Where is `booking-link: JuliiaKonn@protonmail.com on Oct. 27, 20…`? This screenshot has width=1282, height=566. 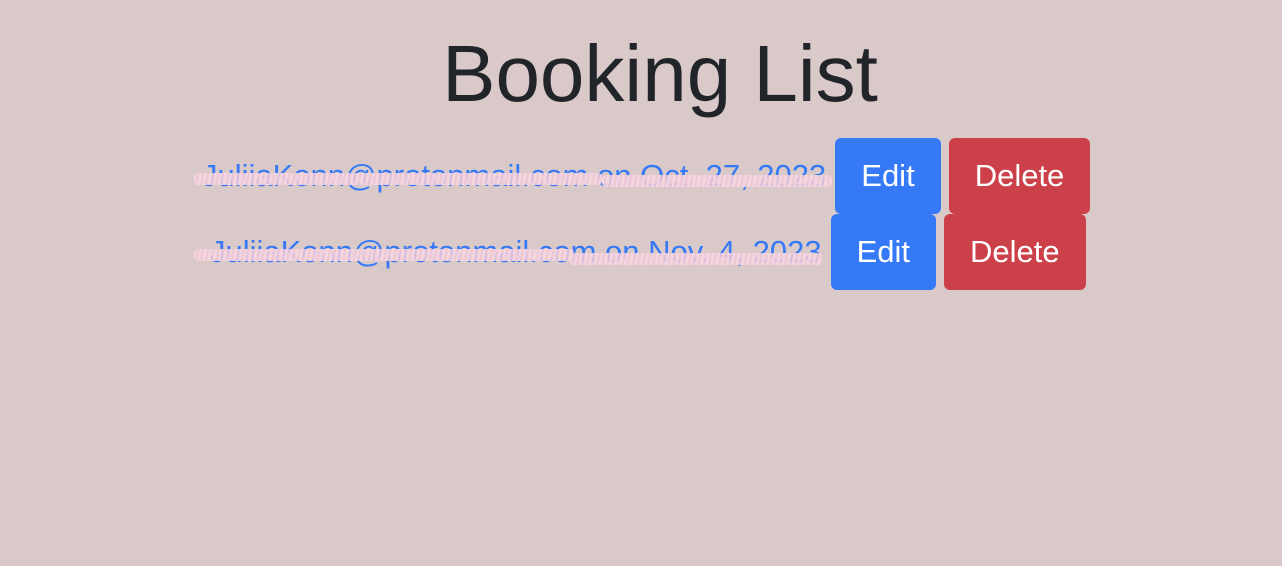
booking-link: JuliiaKonn@protonmail.com on Oct. 27, 20… is located at coordinates (513, 176).